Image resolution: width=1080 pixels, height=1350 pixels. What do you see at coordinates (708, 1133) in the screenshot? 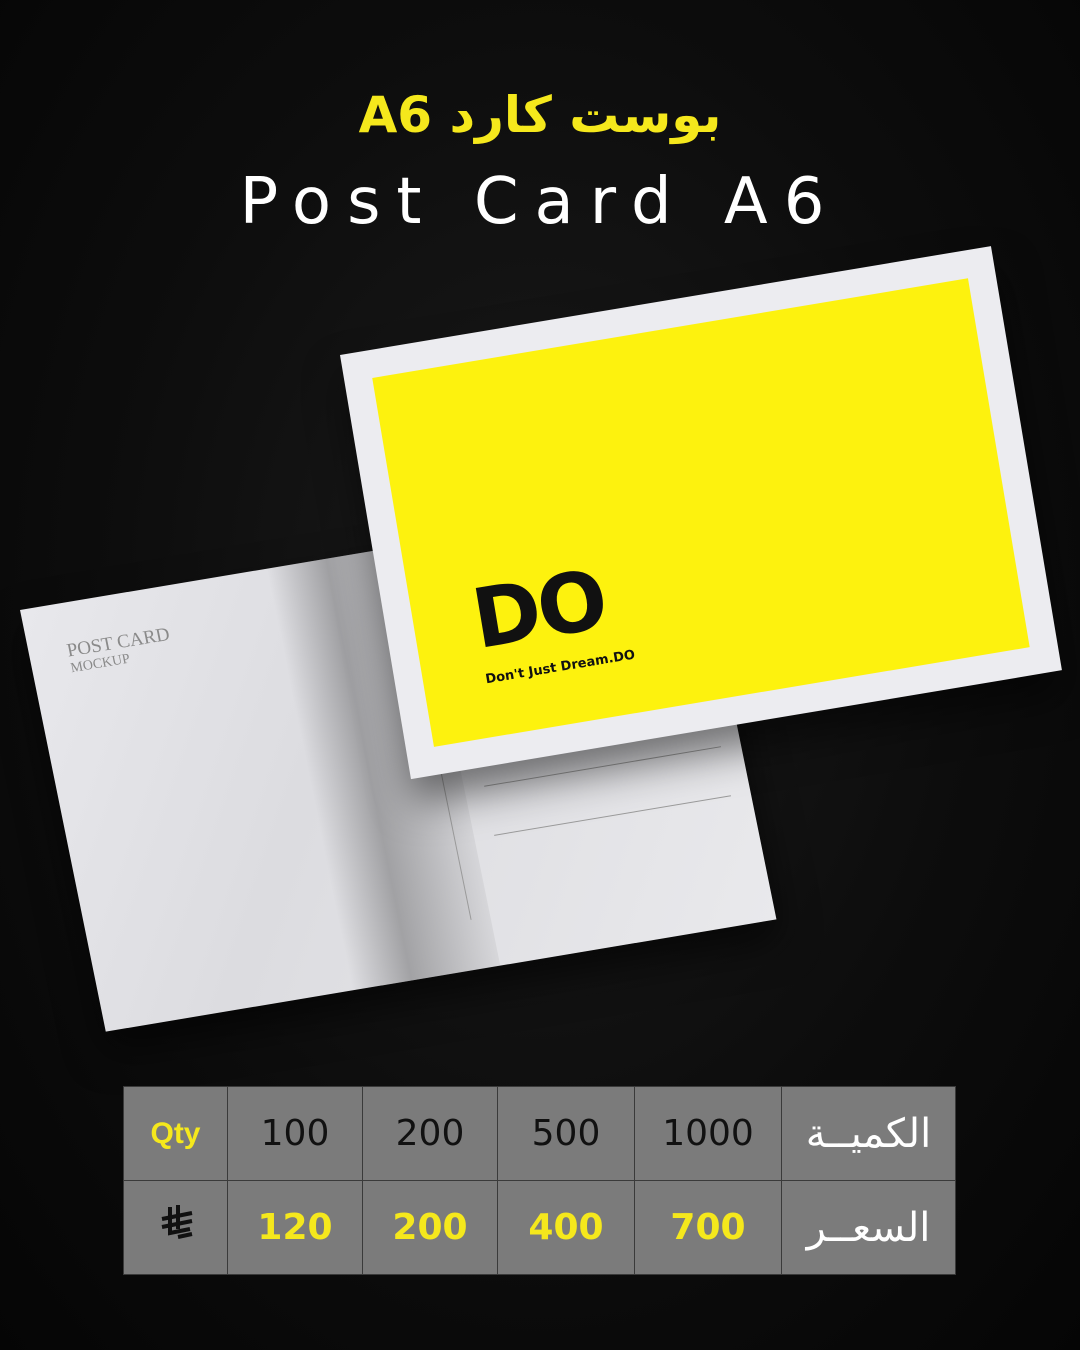
I see `qty-1000: 1000` at bounding box center [708, 1133].